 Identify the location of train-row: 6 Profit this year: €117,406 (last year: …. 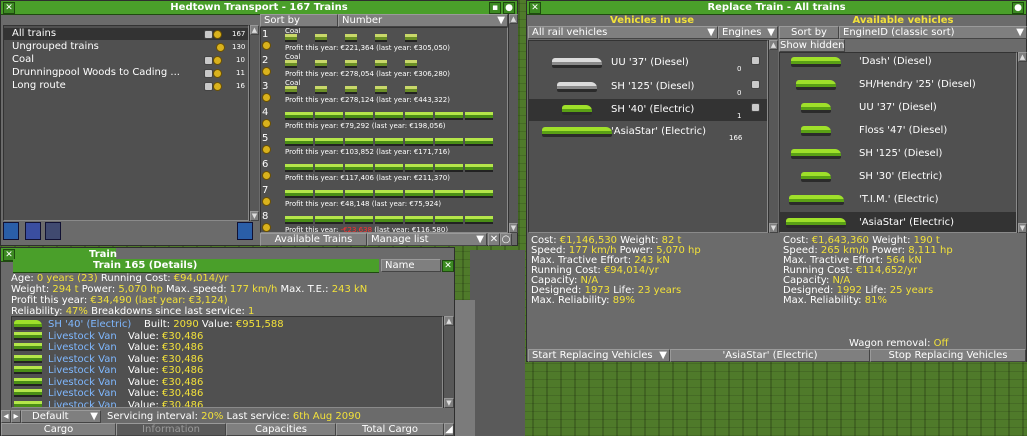
(384, 171).